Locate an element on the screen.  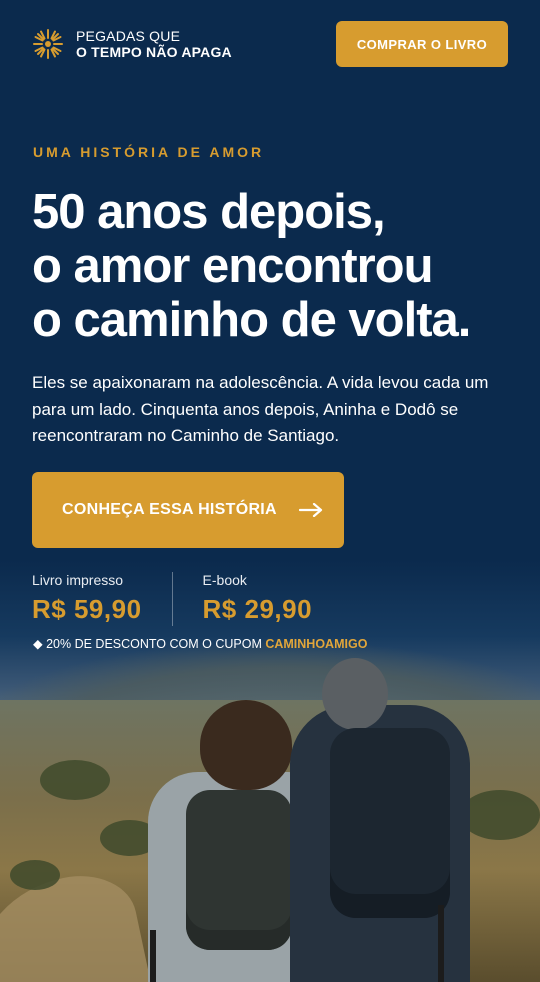
price-list: Livro impresso R$ 59,90 E-book R$ 29,90 is located at coordinates (172, 599).